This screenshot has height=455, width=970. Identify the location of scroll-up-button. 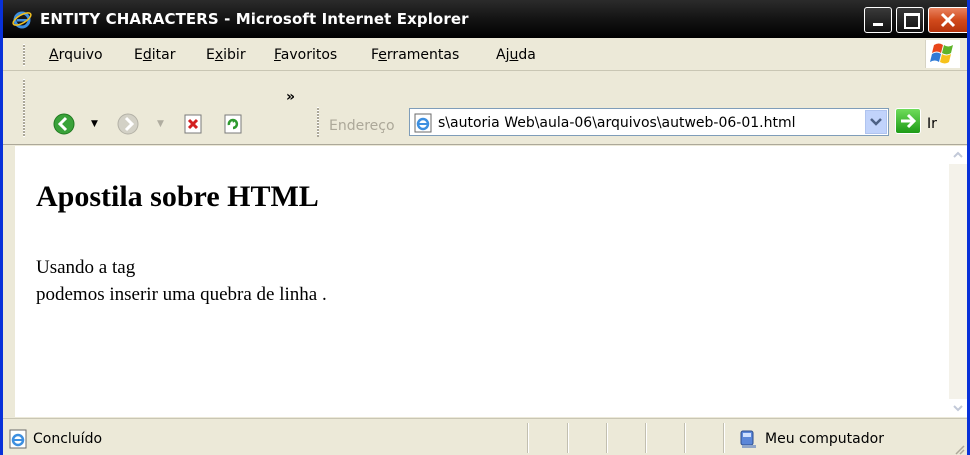
(958, 155).